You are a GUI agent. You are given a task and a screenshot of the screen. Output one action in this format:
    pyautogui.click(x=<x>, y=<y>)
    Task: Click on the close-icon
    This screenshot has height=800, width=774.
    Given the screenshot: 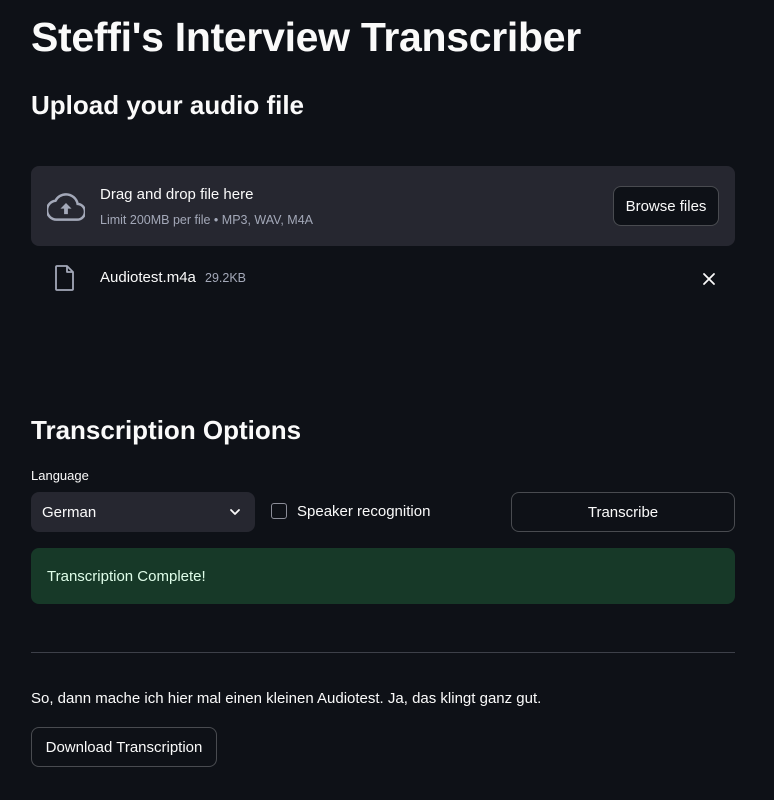 What is the action you would take?
    pyautogui.click(x=709, y=279)
    